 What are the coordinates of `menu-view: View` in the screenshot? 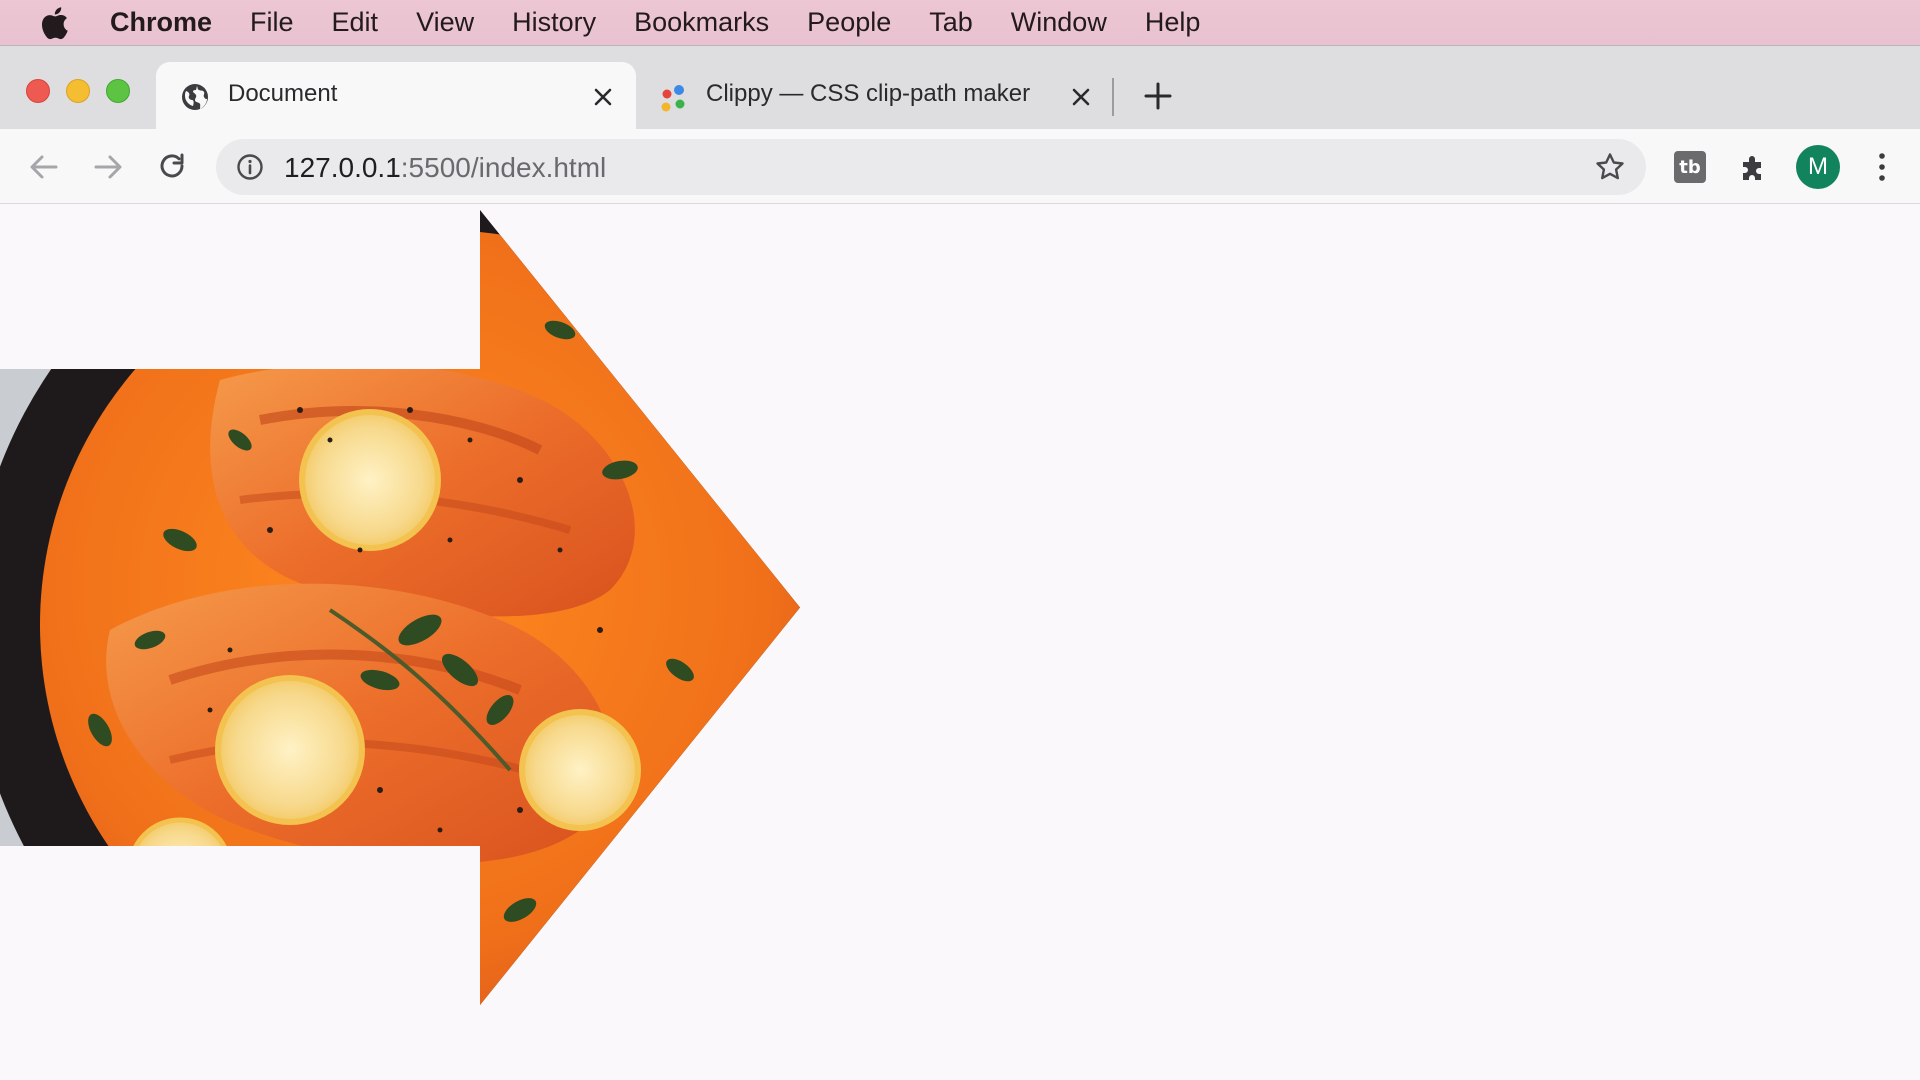 It's located at (445, 22).